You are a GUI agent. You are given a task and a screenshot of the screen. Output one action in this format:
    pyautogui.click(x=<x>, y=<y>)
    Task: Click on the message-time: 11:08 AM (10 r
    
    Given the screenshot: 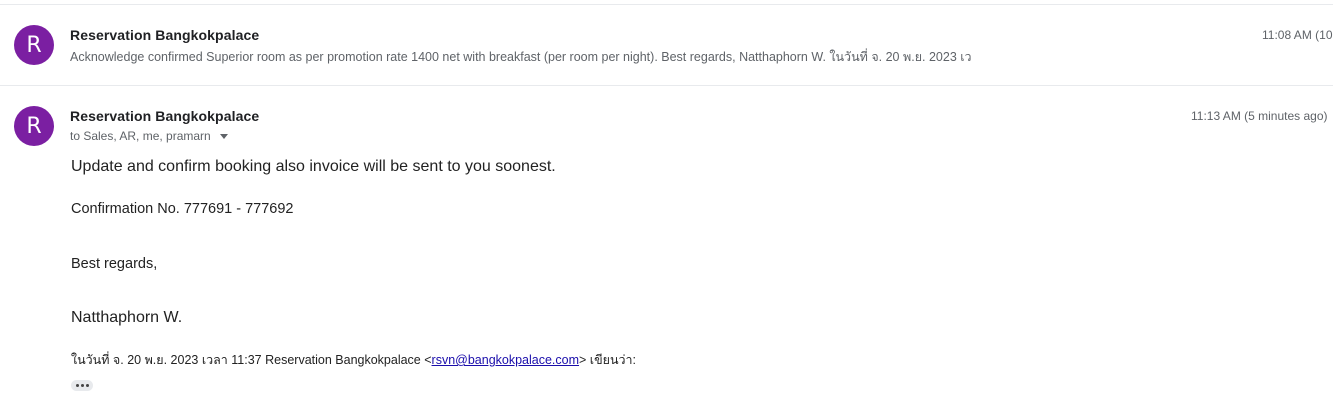 What is the action you would take?
    pyautogui.click(x=1297, y=35)
    